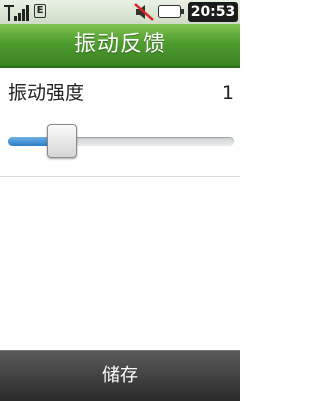  Describe the element at coordinates (120, 176) in the screenshot. I see `divider` at that location.